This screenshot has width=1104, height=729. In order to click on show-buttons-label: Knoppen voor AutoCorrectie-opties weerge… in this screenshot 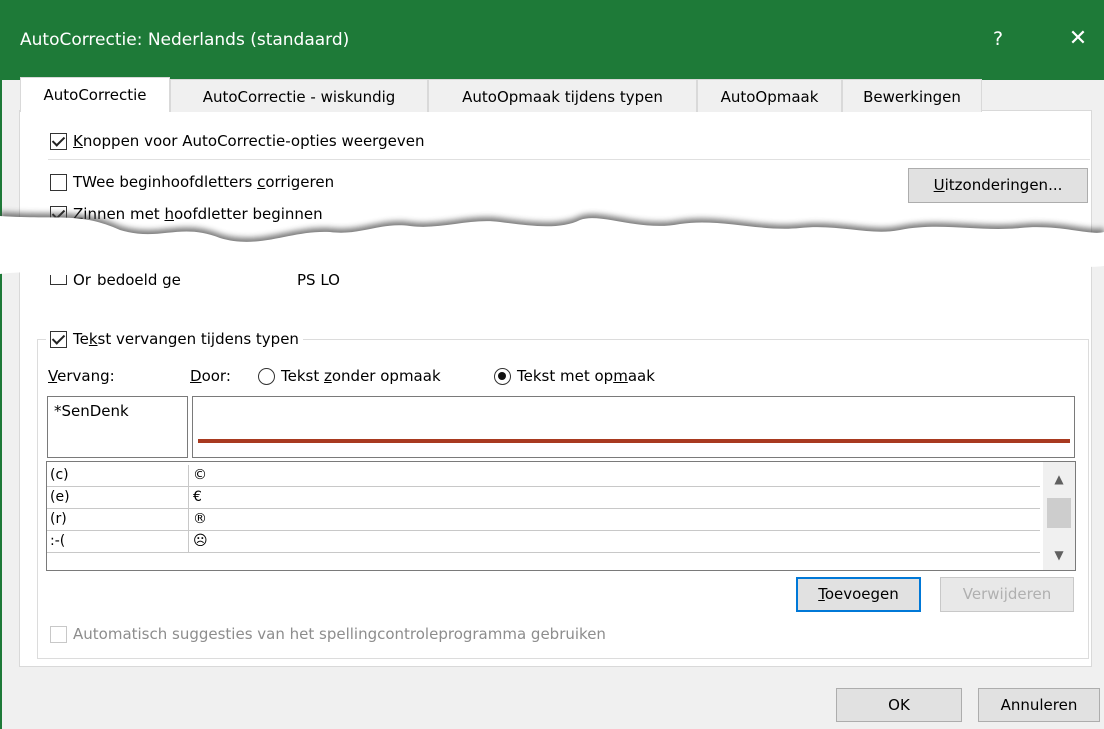, I will do `click(249, 141)`.